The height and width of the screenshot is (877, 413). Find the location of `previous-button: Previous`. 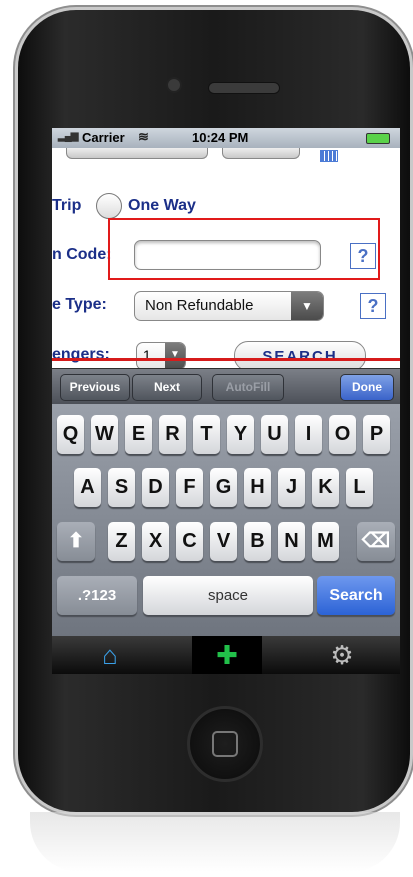

previous-button: Previous is located at coordinates (95, 387).